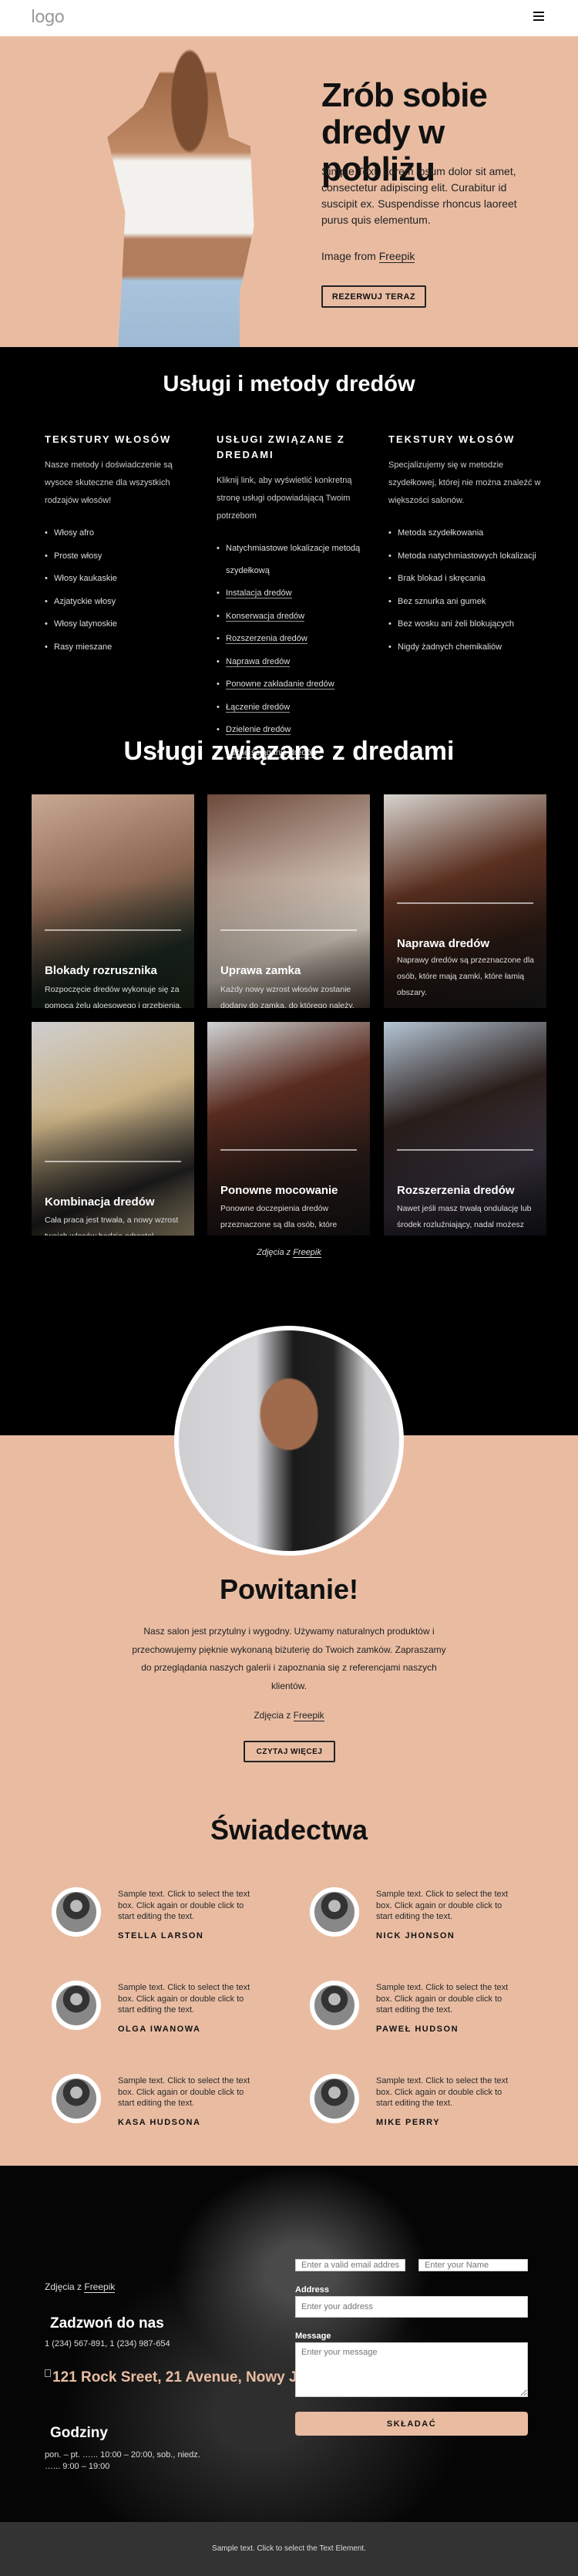  What do you see at coordinates (265, 616) in the screenshot?
I see `service-link: Konserwacja dredów` at bounding box center [265, 616].